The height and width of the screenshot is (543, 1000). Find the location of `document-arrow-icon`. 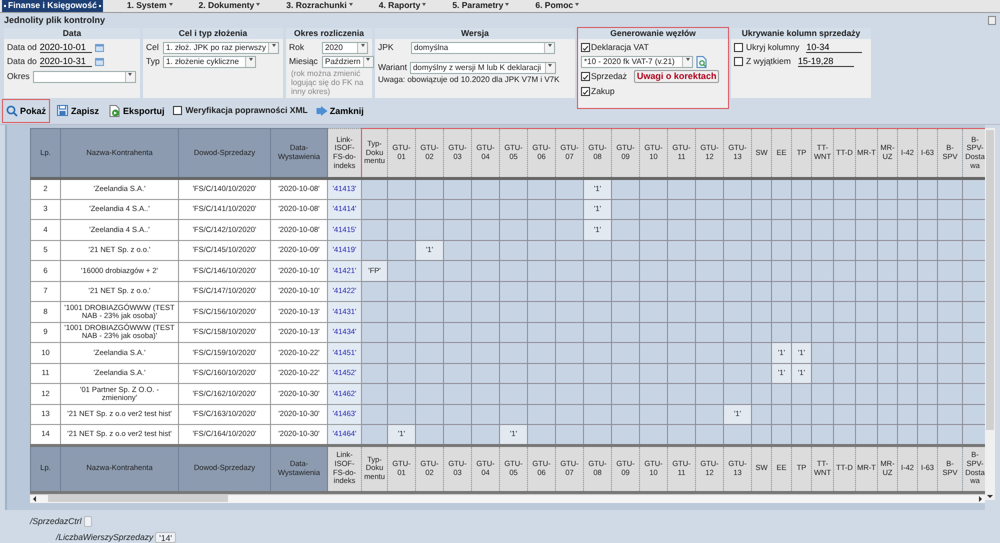

document-arrow-icon is located at coordinates (115, 111).